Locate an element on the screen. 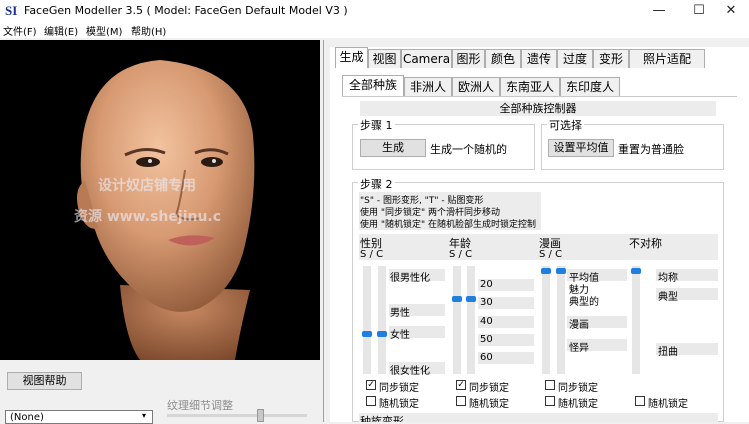 This screenshot has width=749, height=424. asymmetry-slider-thumb is located at coordinates (636, 271).